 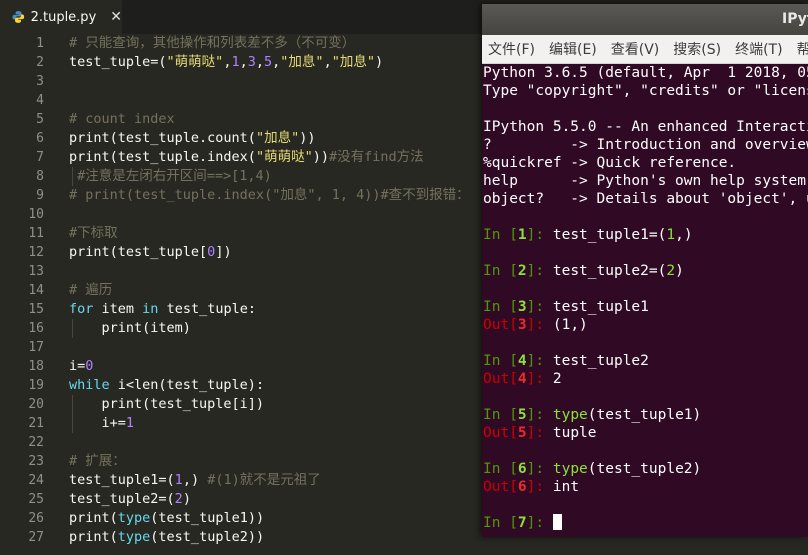 I want to click on code-token: 0, so click(x=89, y=366).